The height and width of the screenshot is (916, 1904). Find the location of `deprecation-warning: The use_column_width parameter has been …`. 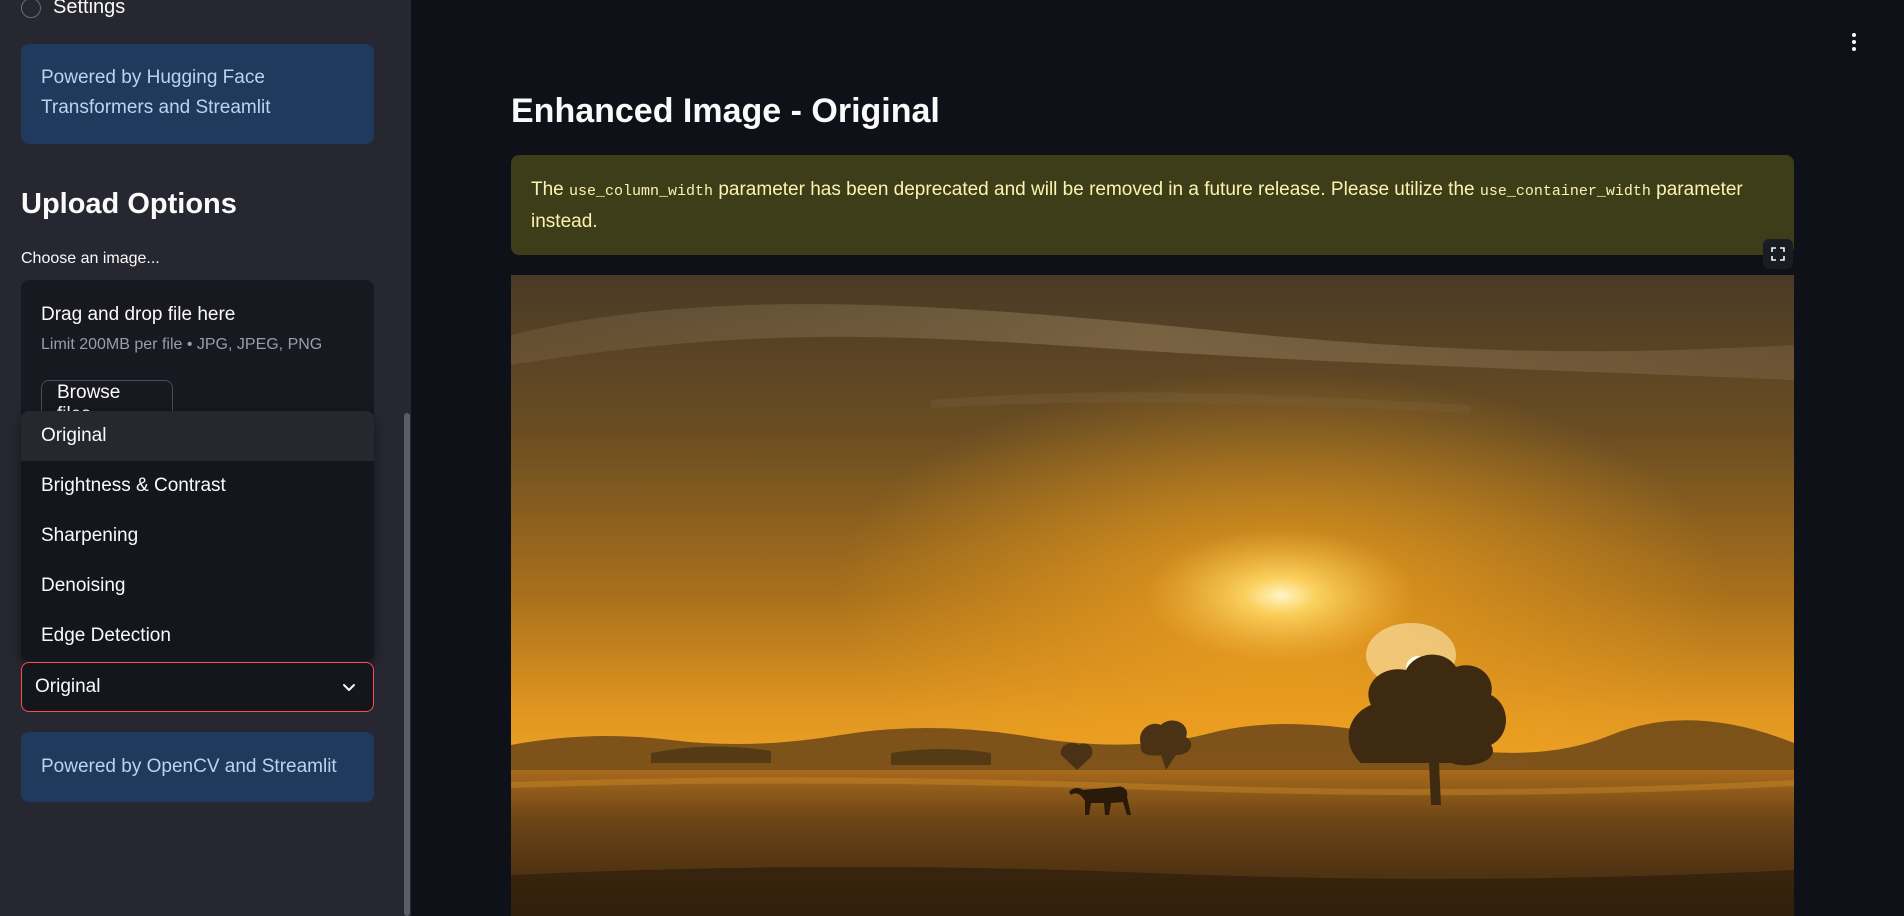

deprecation-warning: The use_column_width parameter has been … is located at coordinates (1152, 205).